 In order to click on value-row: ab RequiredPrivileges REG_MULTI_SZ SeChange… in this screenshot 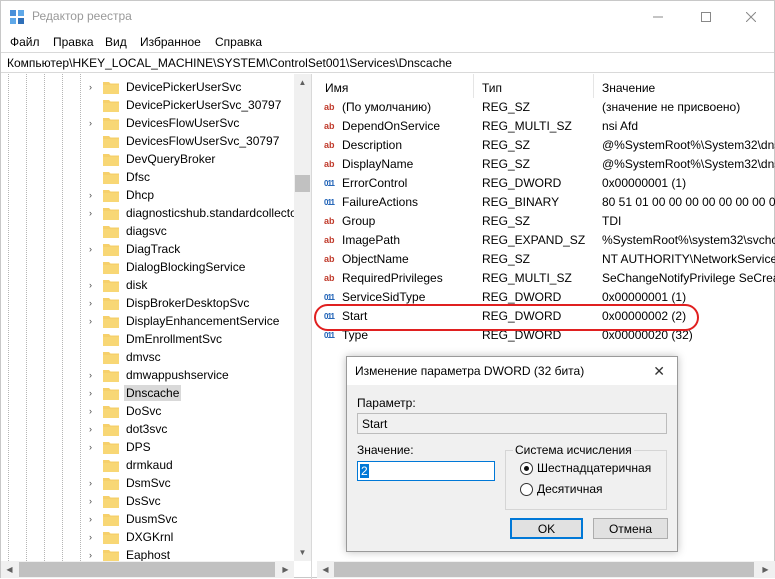, I will do `click(546, 278)`.